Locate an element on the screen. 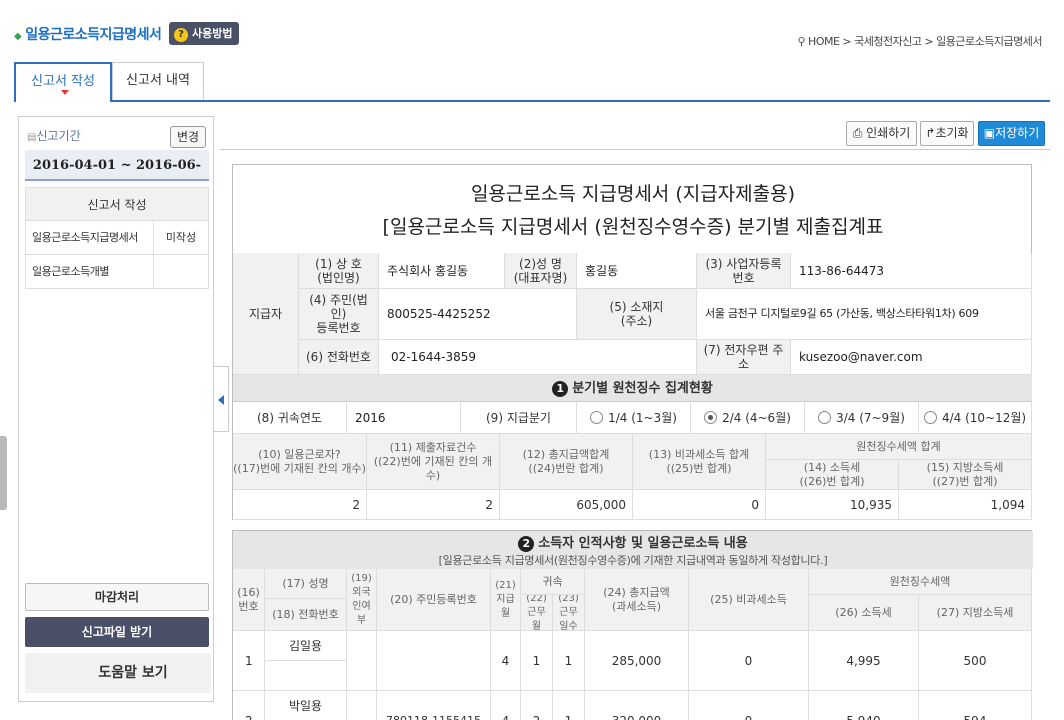  form-list-header: 신고서 작성 is located at coordinates (117, 204).